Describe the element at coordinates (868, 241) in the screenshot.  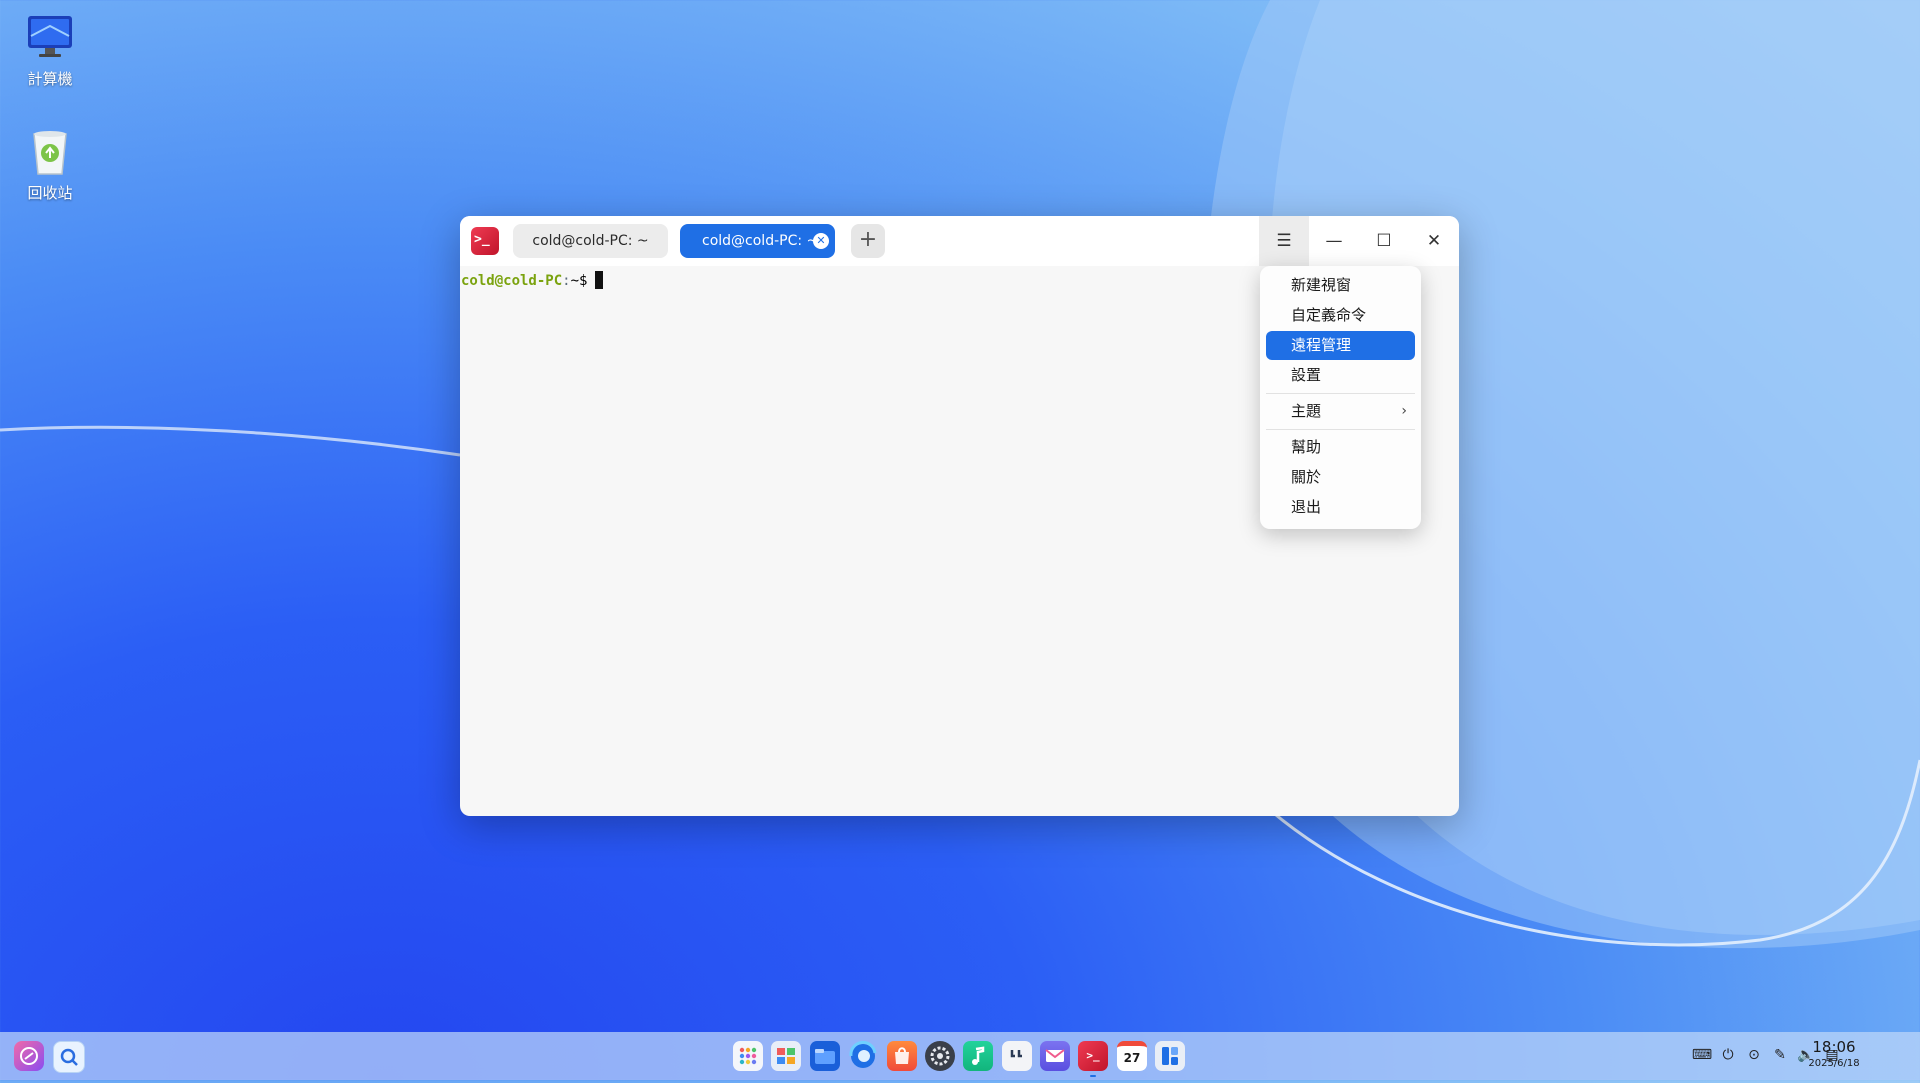
I see `new-tab-button: +` at that location.